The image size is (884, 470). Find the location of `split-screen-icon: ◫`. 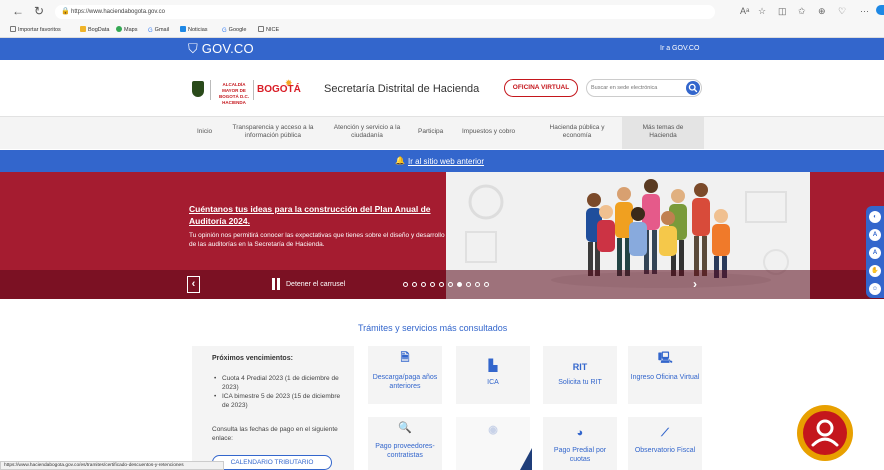

split-screen-icon: ◫ is located at coordinates (782, 11).